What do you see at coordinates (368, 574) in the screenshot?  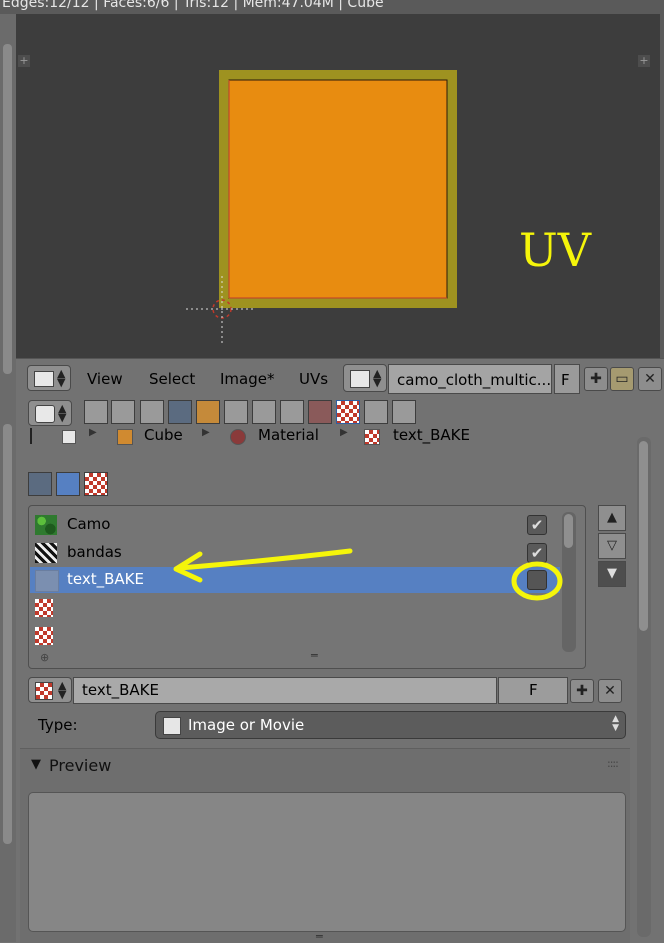 I see `annotation-overlay` at bounding box center [368, 574].